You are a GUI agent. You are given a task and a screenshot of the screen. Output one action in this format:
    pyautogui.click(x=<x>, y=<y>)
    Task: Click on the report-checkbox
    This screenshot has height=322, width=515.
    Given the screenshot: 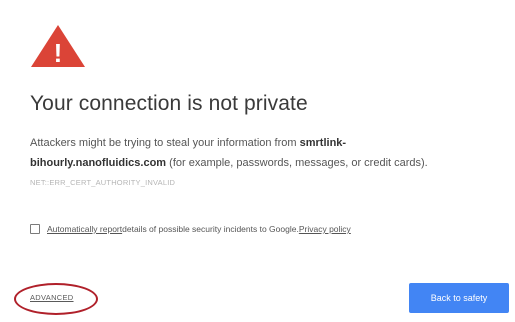 What is the action you would take?
    pyautogui.click(x=35, y=229)
    